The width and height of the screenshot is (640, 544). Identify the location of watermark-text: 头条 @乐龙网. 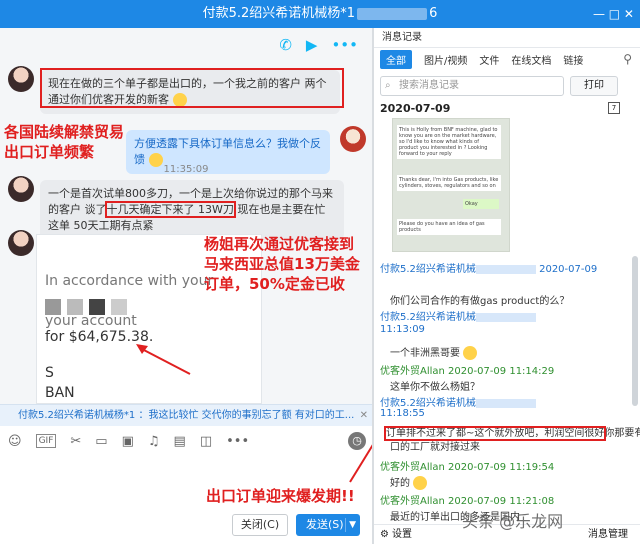
(513, 521).